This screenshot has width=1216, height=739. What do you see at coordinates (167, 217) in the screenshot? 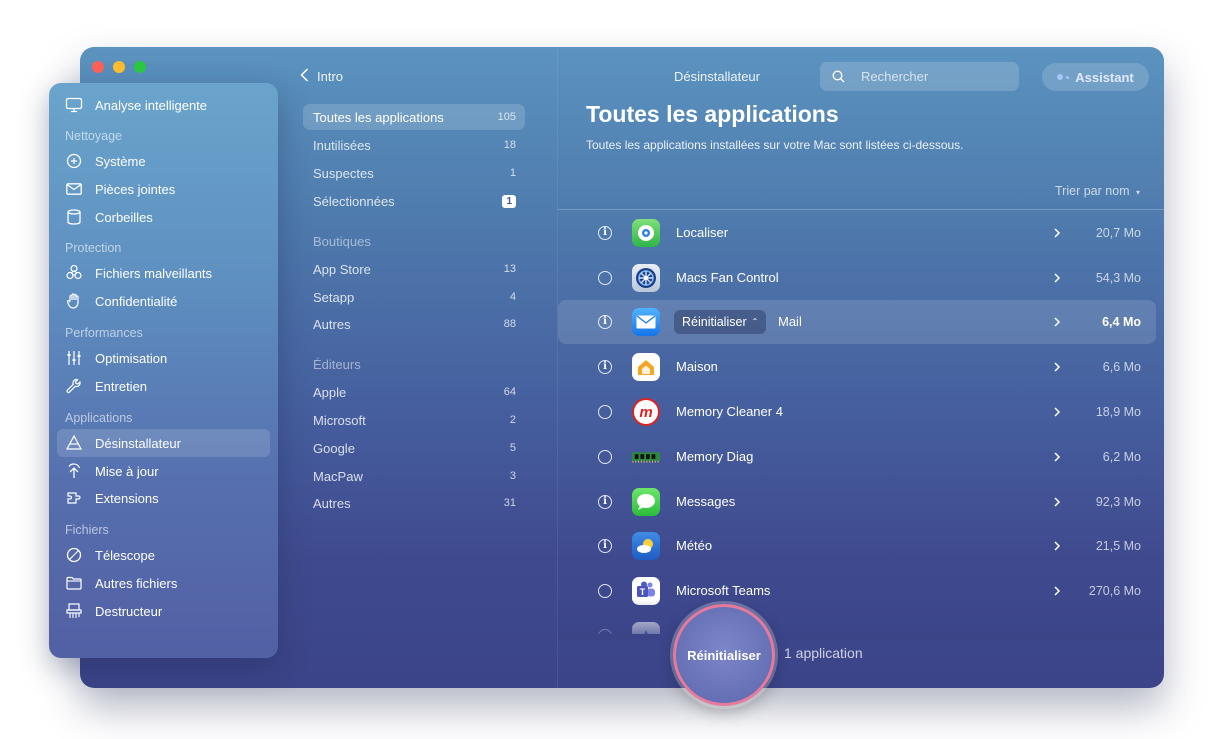
I see `sidebar-item-trash: Corbeilles` at bounding box center [167, 217].